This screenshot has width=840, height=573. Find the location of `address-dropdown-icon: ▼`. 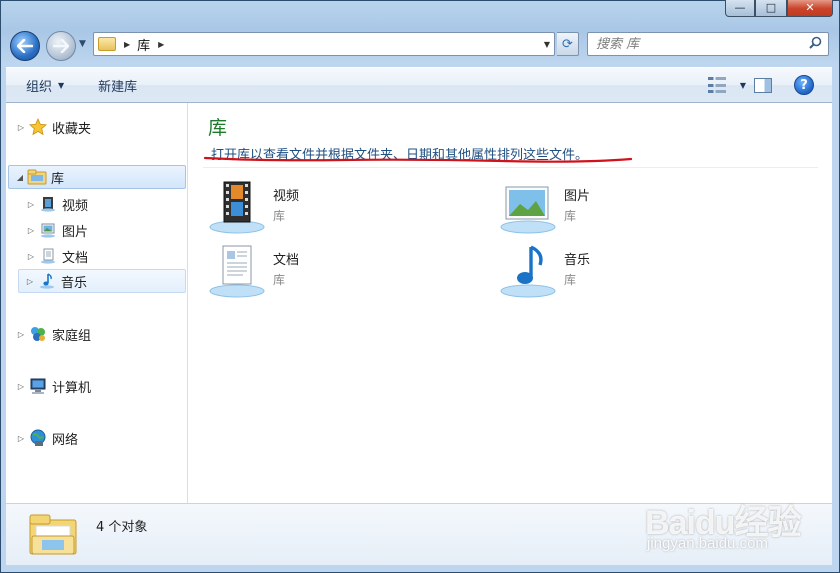

address-dropdown-icon: ▼ is located at coordinates (547, 44).